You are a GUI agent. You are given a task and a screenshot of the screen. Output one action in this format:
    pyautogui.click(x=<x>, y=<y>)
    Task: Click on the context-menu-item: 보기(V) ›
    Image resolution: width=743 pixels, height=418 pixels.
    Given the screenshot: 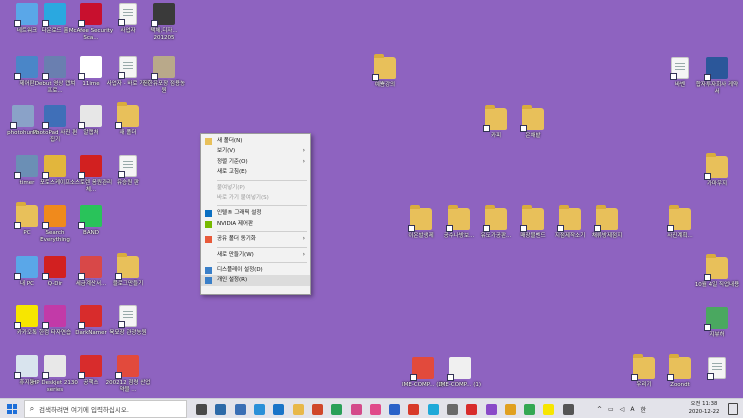 What is the action you would take?
    pyautogui.click(x=255, y=151)
    